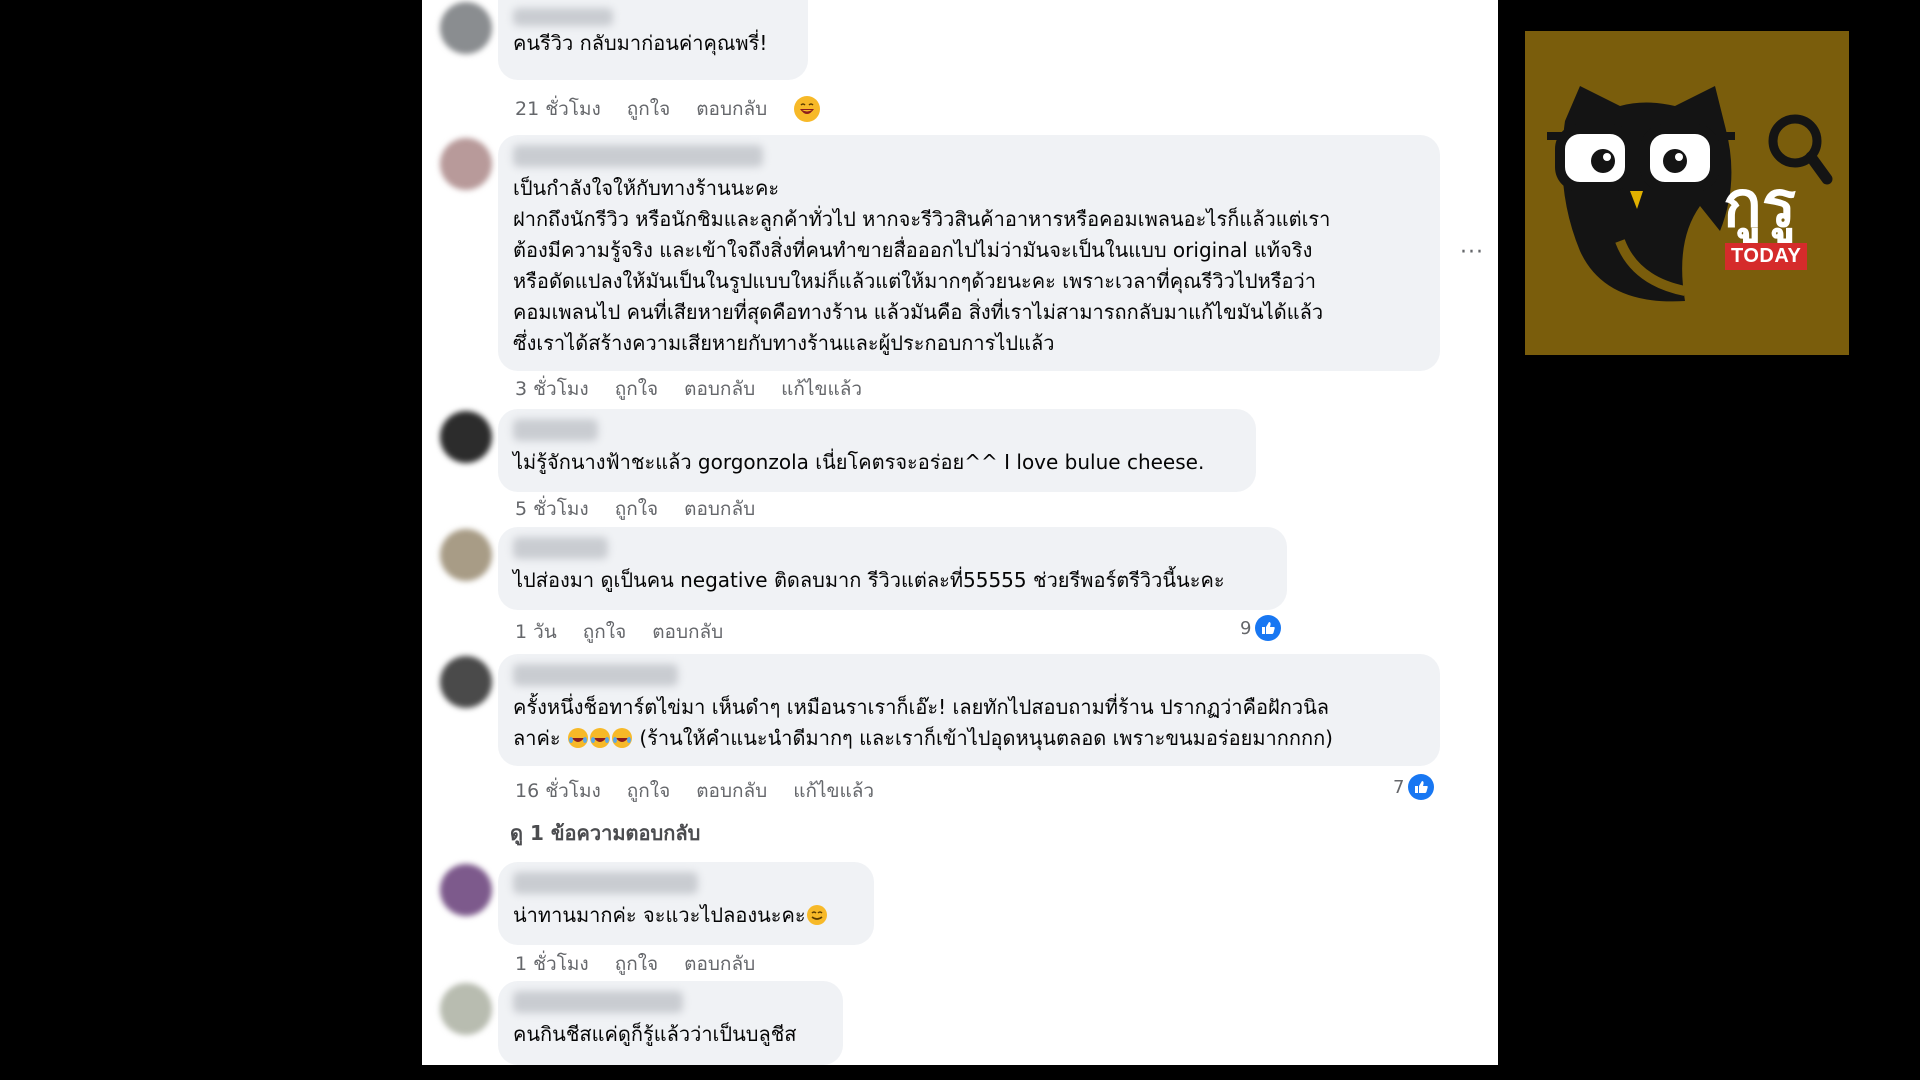  Describe the element at coordinates (659, 915) in the screenshot. I see `comment-text-line: น่าทานมากค่ะ จะแวะไปลองนะคะ` at that location.